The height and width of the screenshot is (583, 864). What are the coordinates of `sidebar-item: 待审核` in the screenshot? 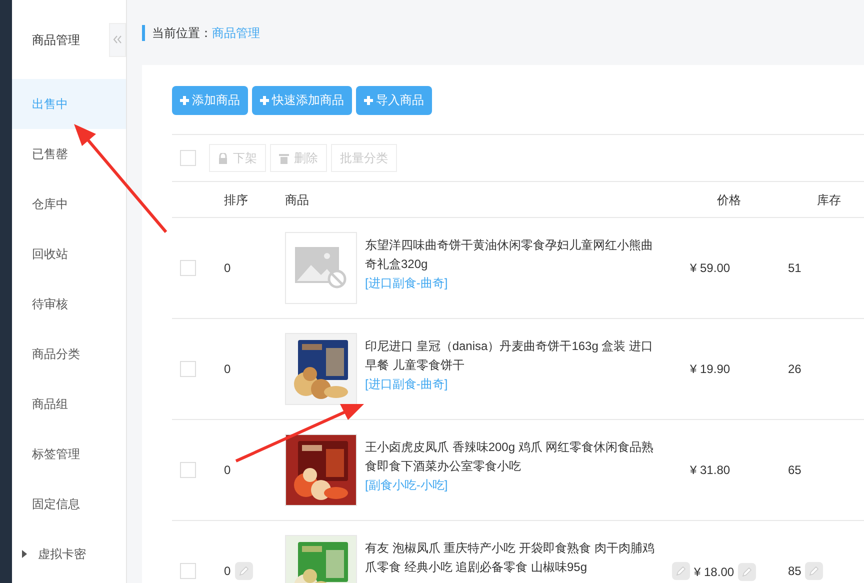 It's located at (69, 304).